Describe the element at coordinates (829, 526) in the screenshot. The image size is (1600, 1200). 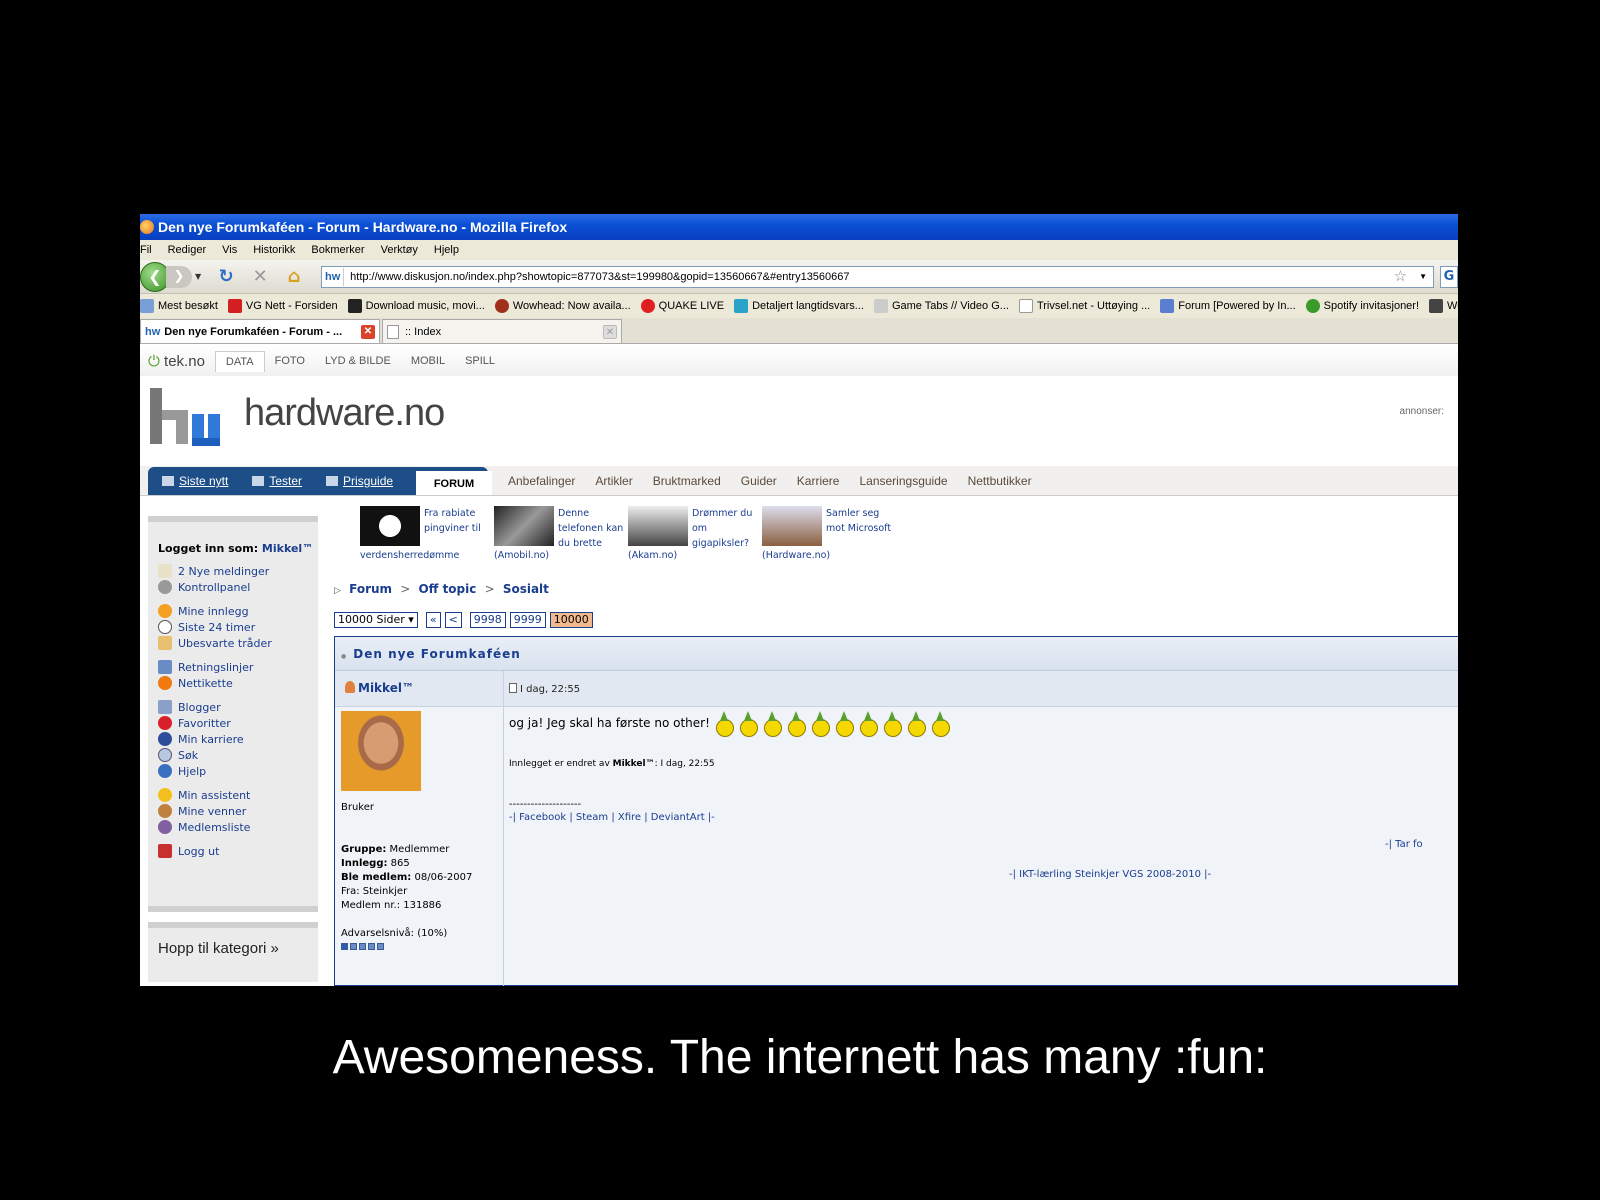
I see `news-item: Samler seg mot Microsoft` at that location.